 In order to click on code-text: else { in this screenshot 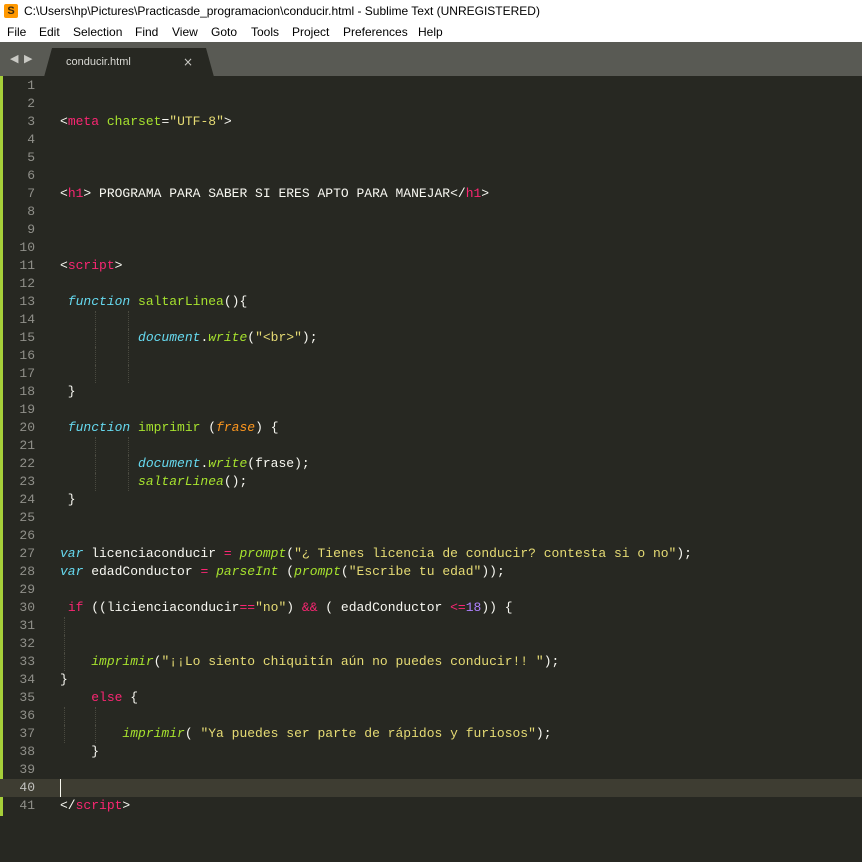, I will do `click(99, 698)`.